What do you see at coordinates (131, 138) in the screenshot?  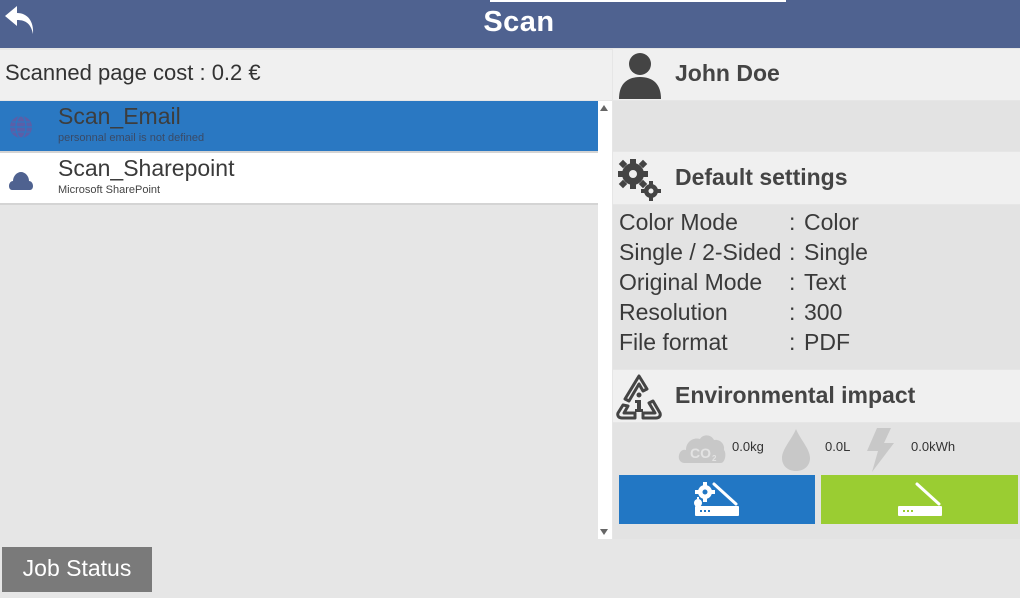 I see `list-item-description: personnal email is not defined` at bounding box center [131, 138].